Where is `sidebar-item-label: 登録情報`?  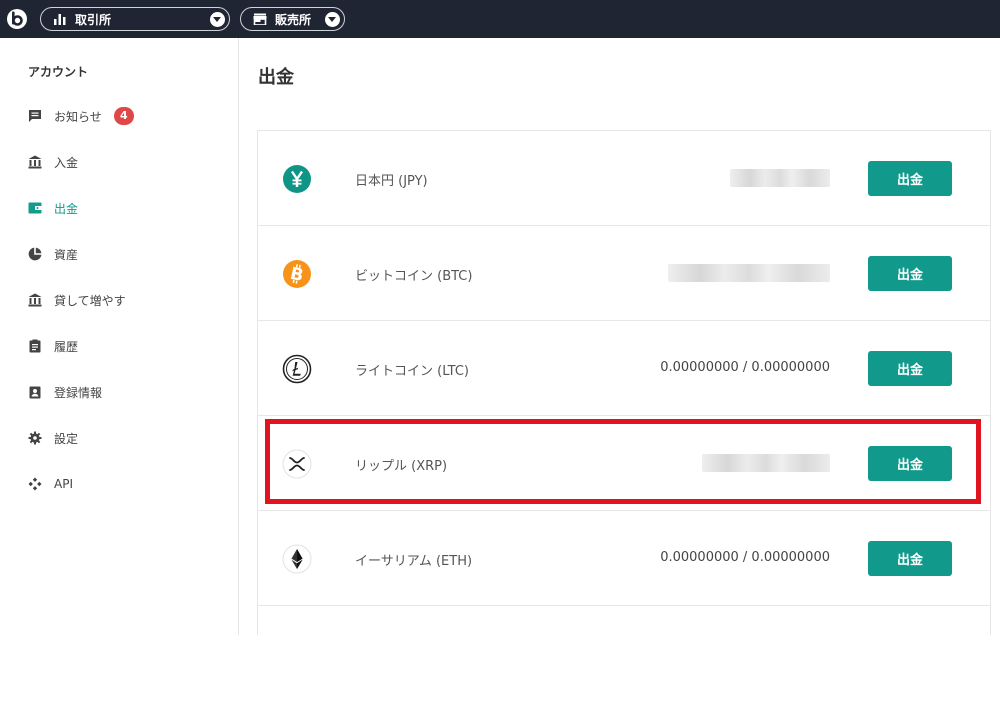 sidebar-item-label: 登録情報 is located at coordinates (78, 392).